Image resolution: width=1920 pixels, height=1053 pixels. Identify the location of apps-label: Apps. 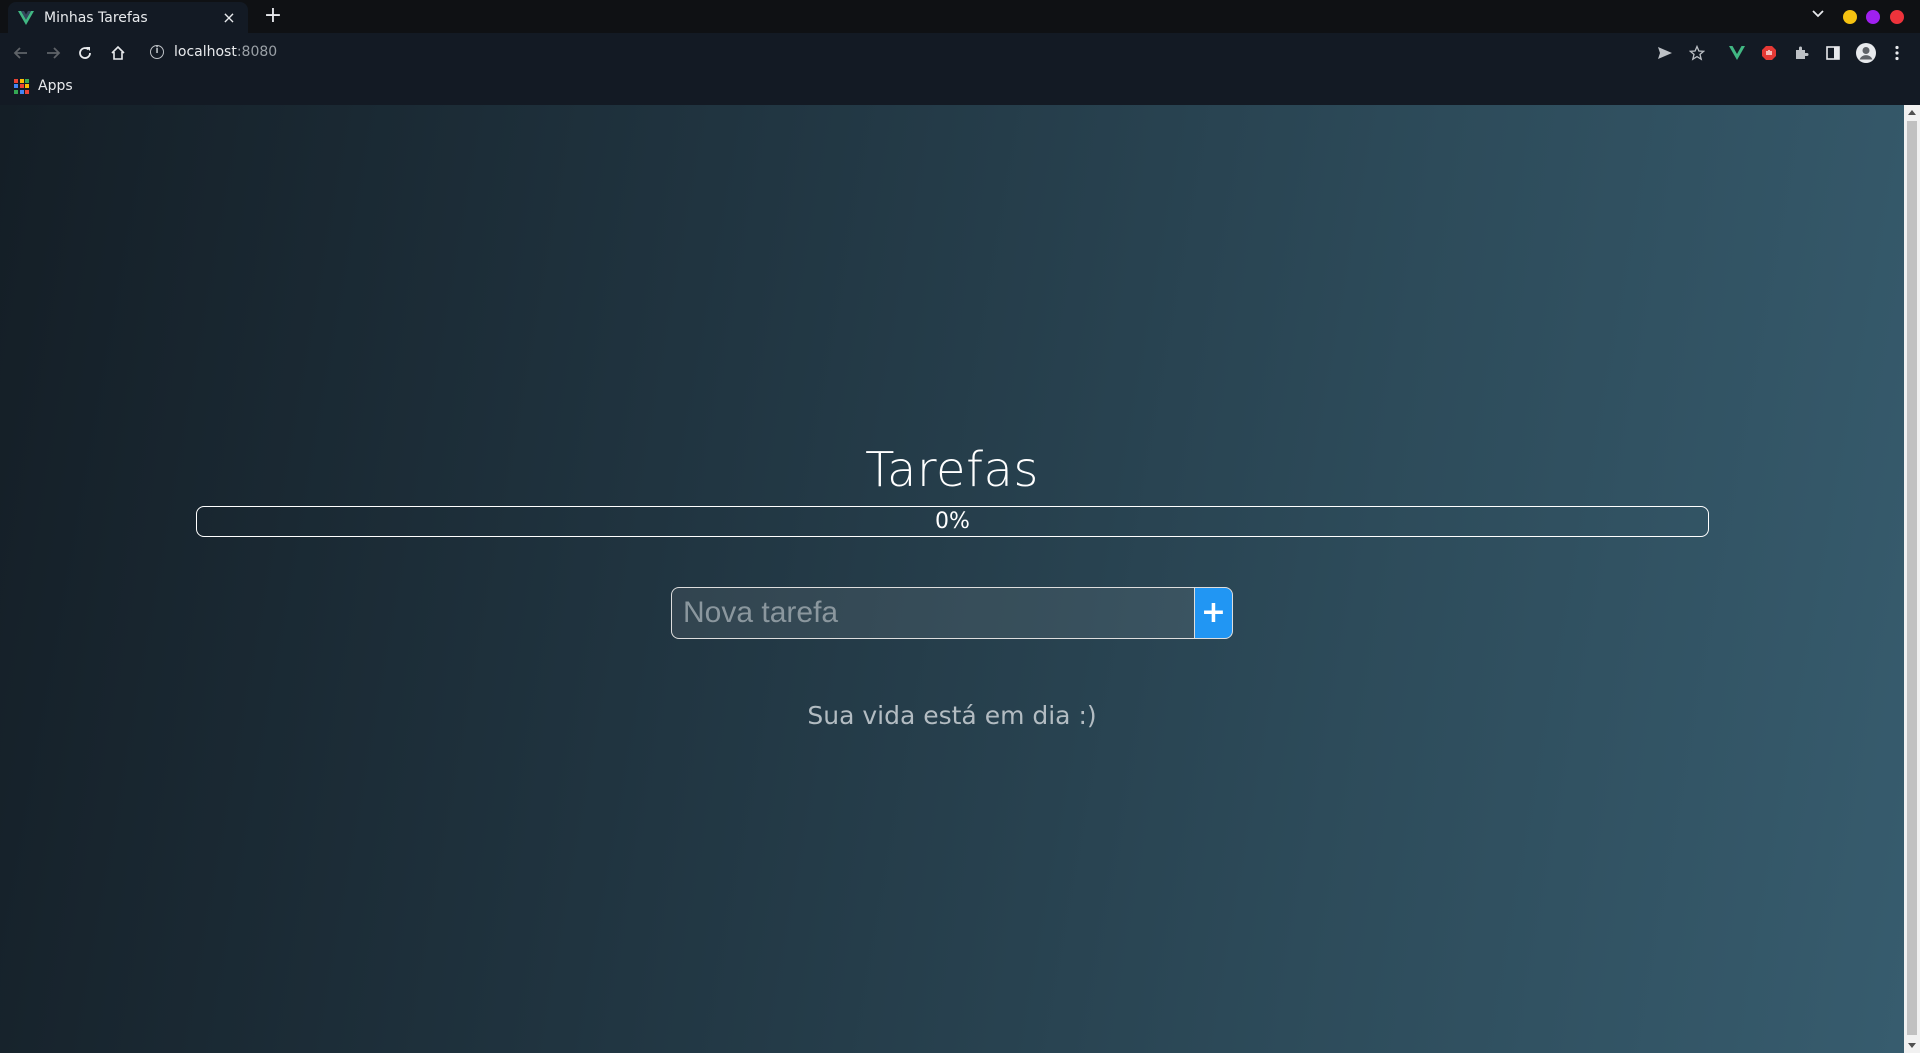
(55, 86).